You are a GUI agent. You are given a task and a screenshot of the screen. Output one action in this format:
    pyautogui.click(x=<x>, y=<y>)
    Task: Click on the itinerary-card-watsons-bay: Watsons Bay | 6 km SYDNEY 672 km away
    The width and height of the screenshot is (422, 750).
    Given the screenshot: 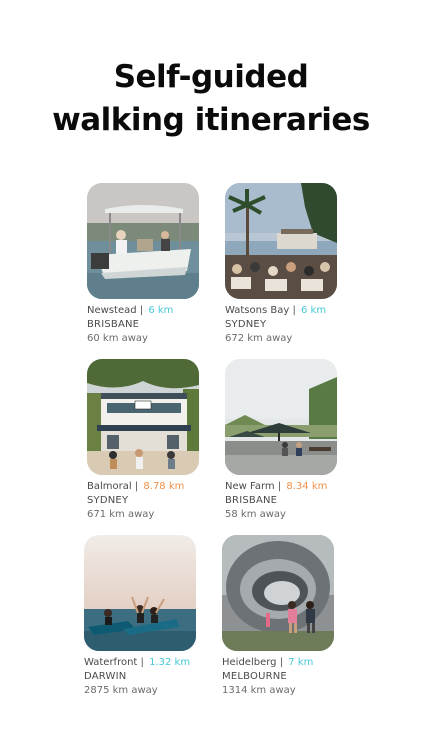 What is the action you would take?
    pyautogui.click(x=285, y=264)
    